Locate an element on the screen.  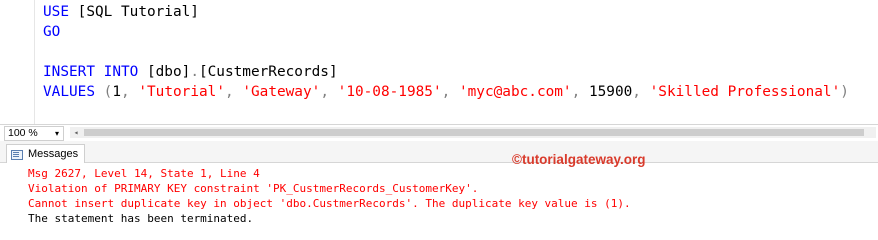
scrollbar-thumb is located at coordinates (474, 132).